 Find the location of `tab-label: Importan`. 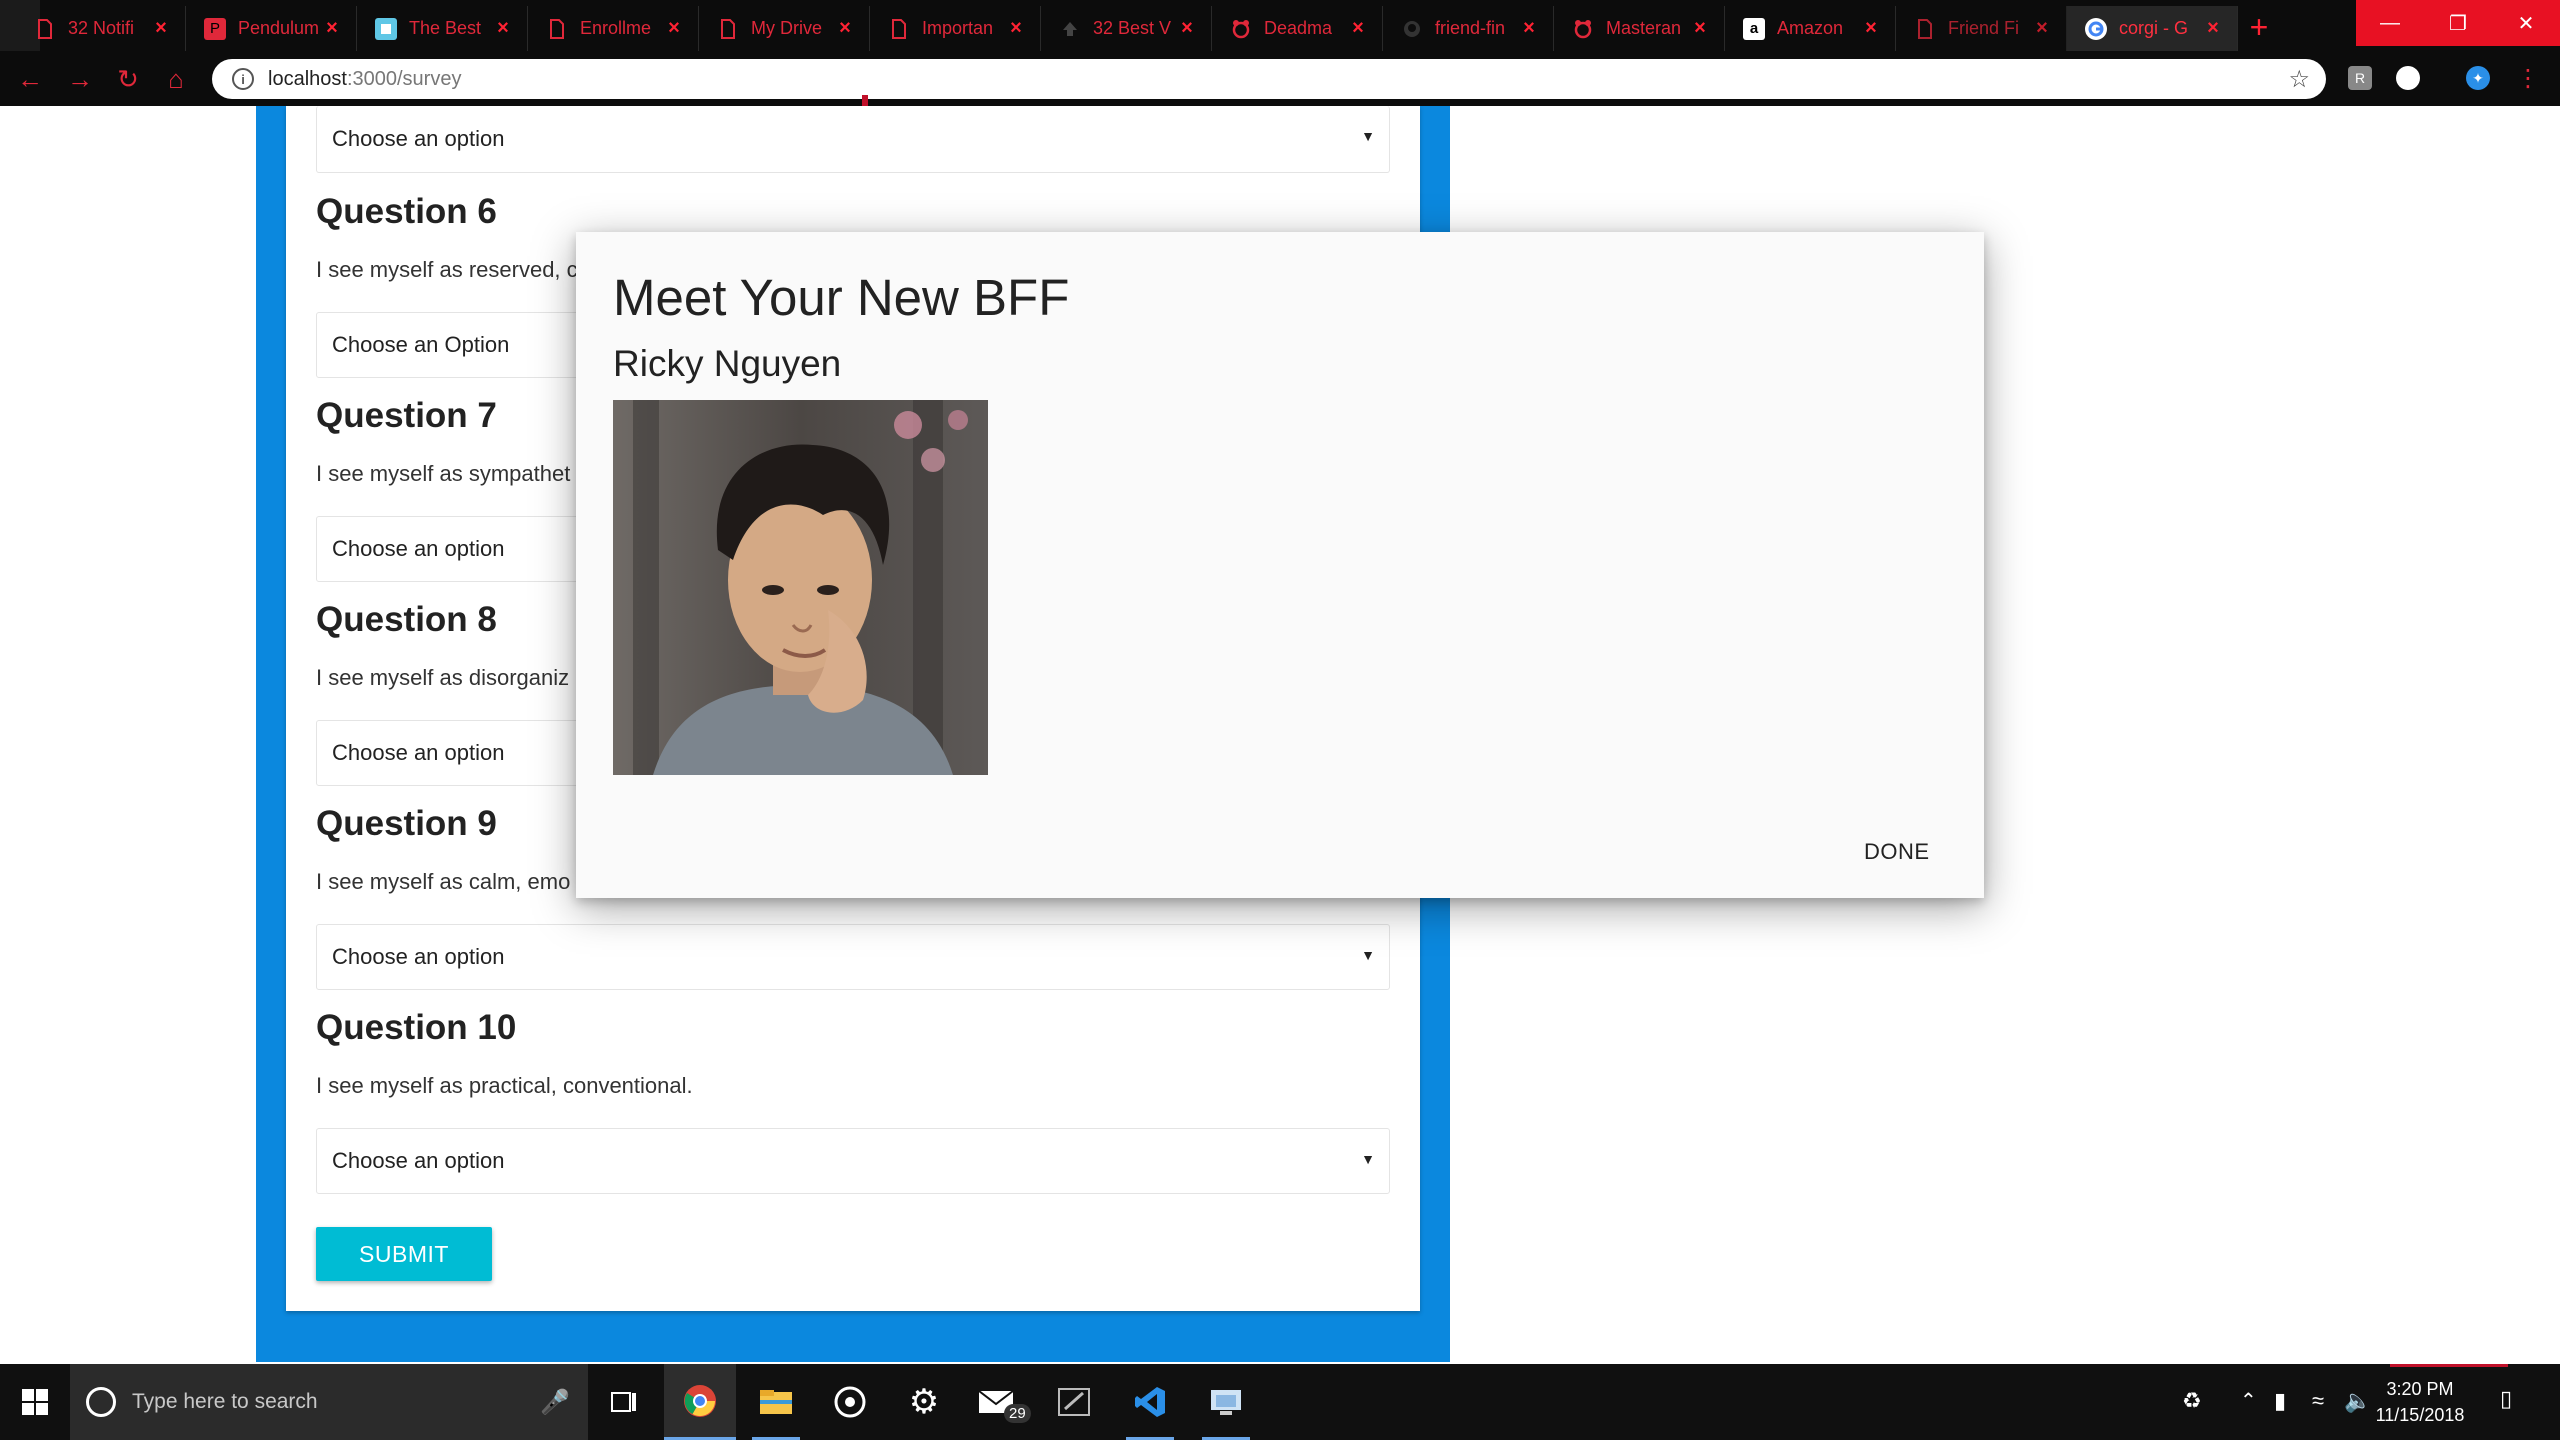

tab-label: Importan is located at coordinates (958, 28).